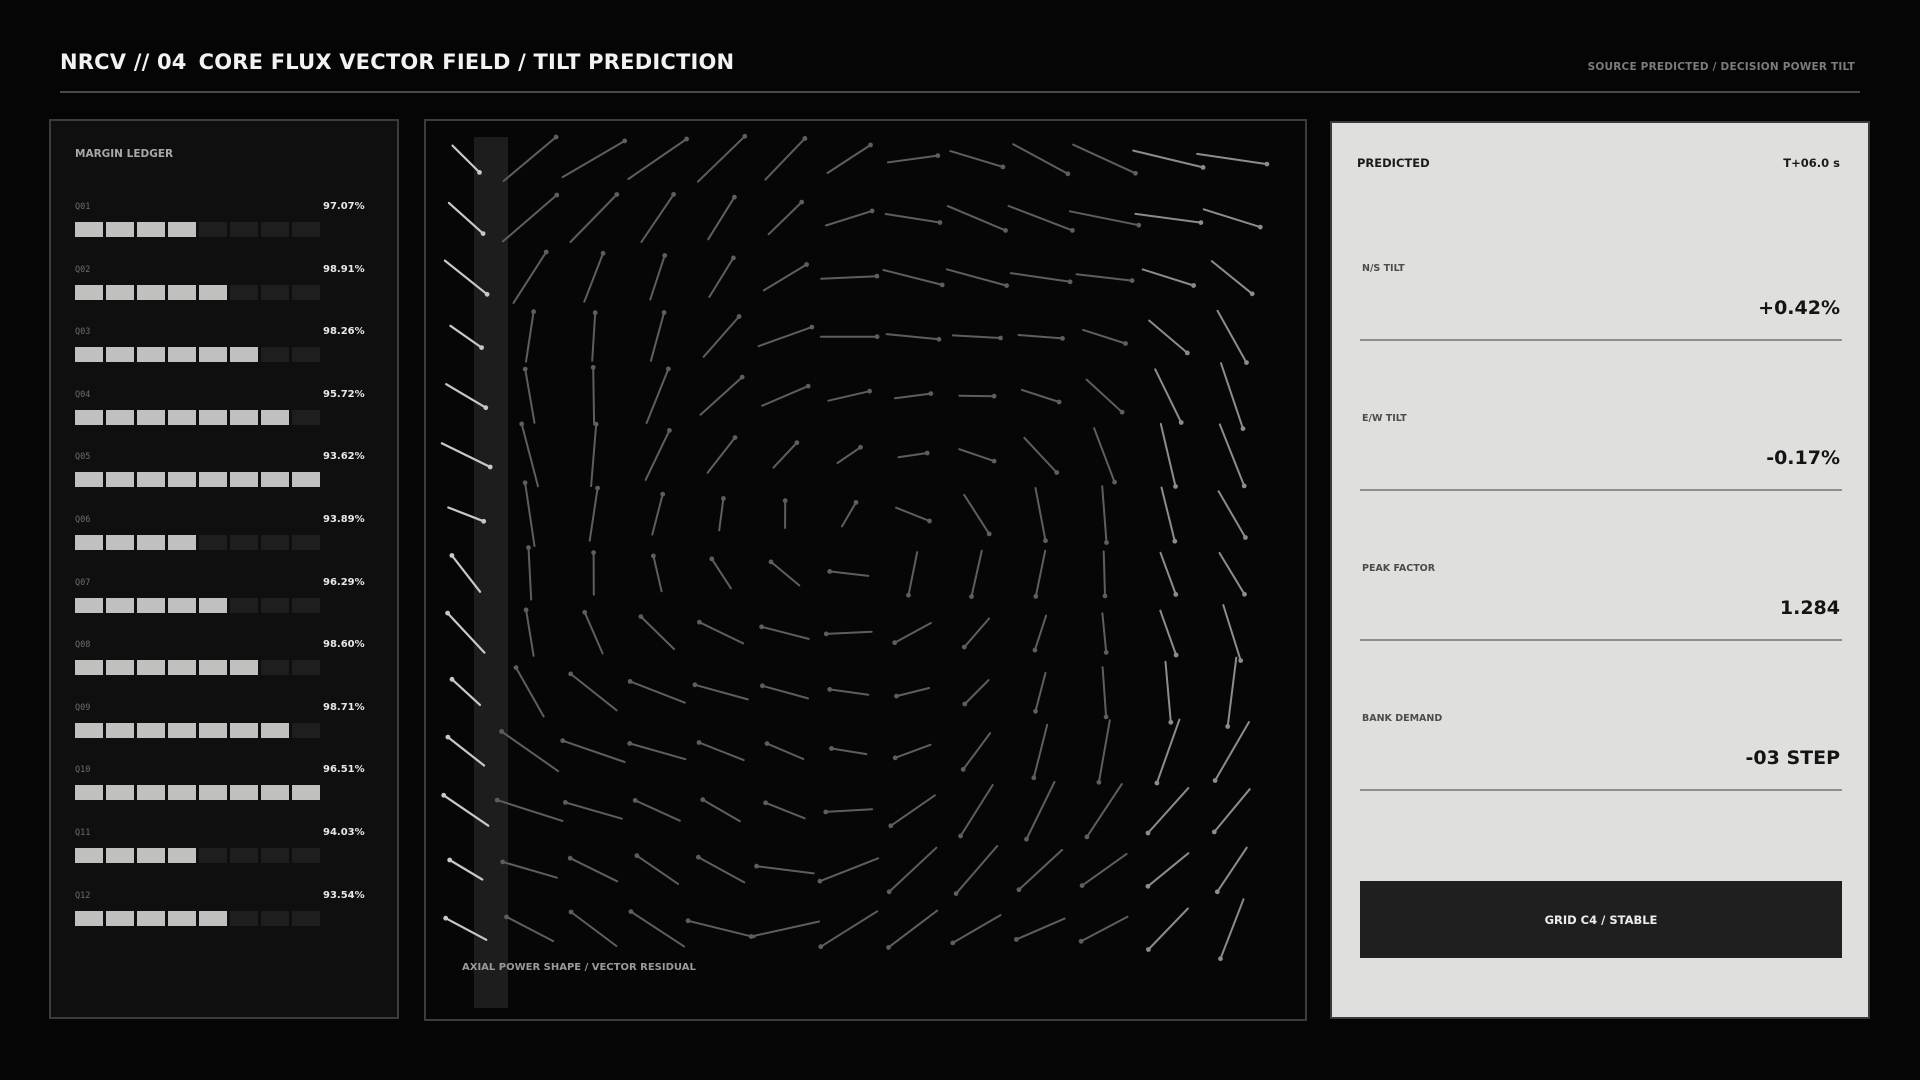  I want to click on page-code: NRCV // 04, so click(123, 62).